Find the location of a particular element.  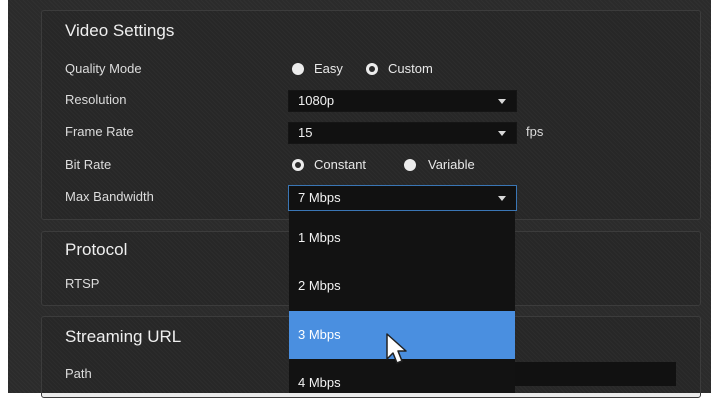

dropdown-option-2mbps: 2 Mbps is located at coordinates (402, 286).